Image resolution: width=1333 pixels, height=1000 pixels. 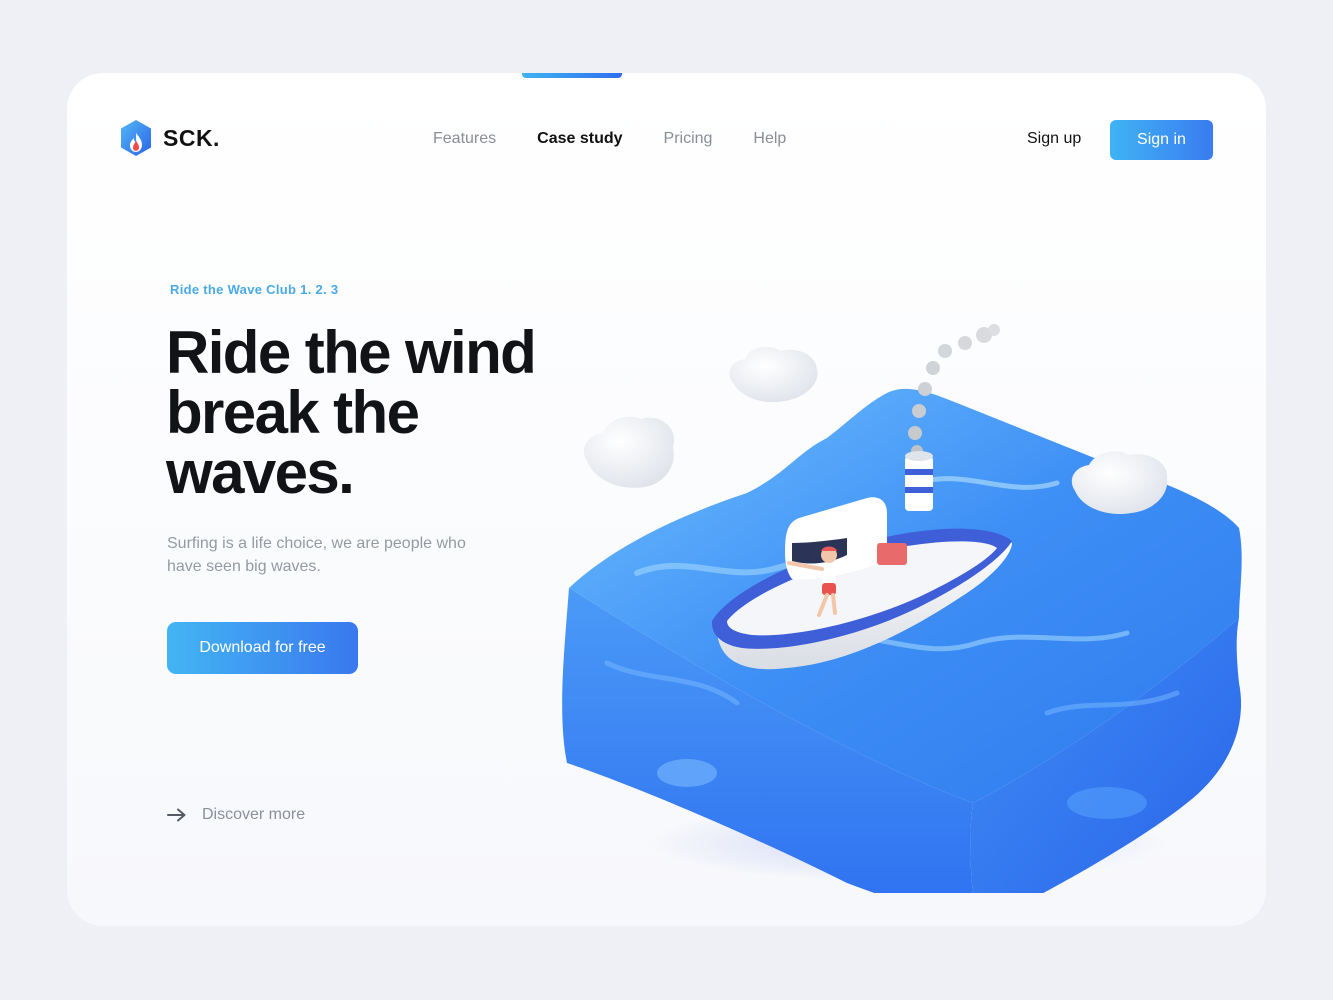 I want to click on boat-funnel, so click(x=919, y=483).